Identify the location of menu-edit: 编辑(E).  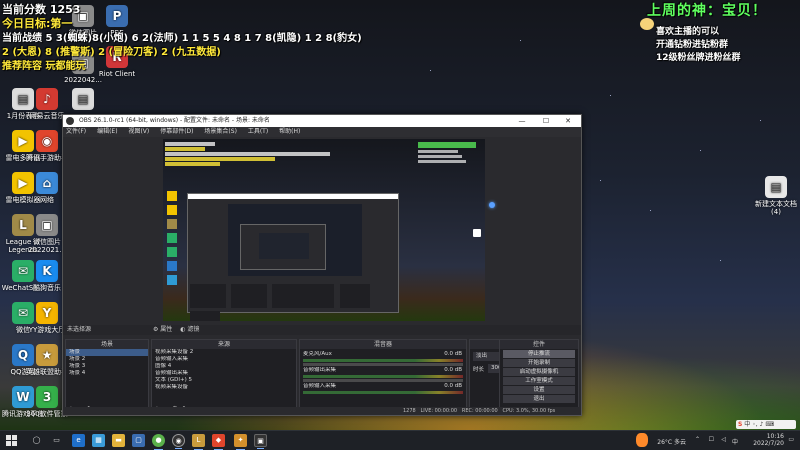
(107, 131).